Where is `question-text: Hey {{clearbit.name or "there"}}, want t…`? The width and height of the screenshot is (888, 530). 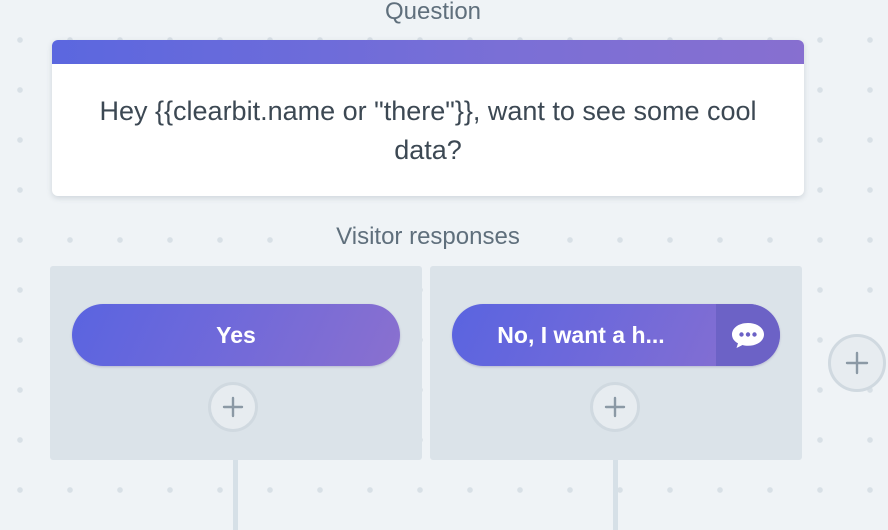 question-text: Hey {{clearbit.name or "there"}}, want t… is located at coordinates (428, 130).